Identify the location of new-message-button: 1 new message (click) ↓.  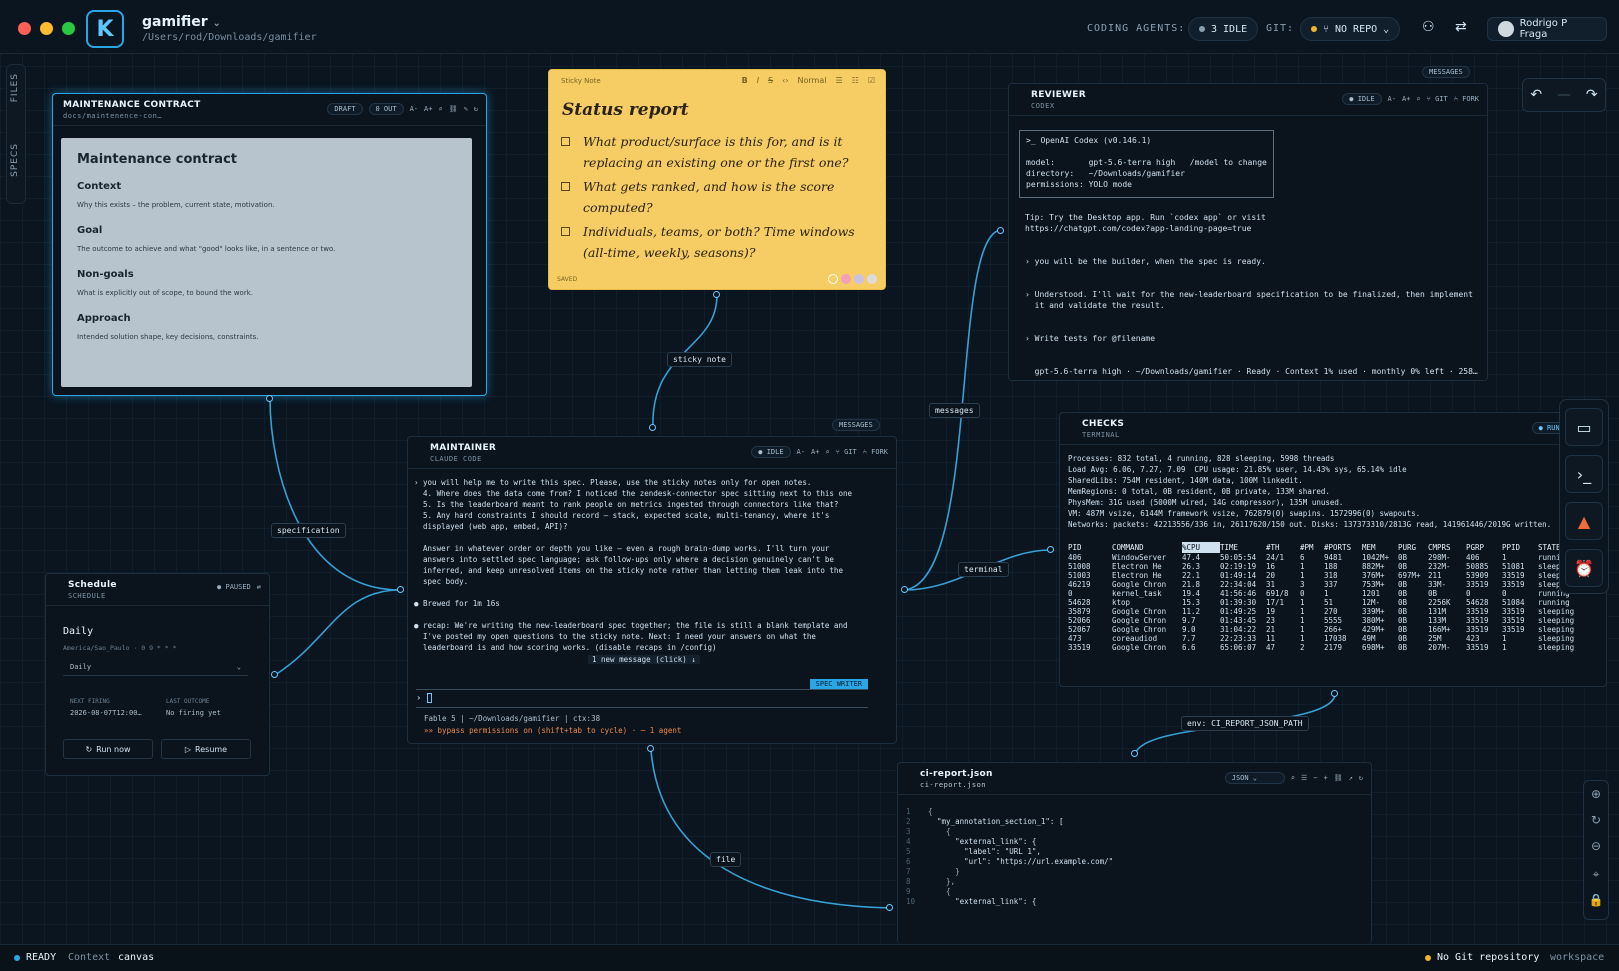
(644, 659).